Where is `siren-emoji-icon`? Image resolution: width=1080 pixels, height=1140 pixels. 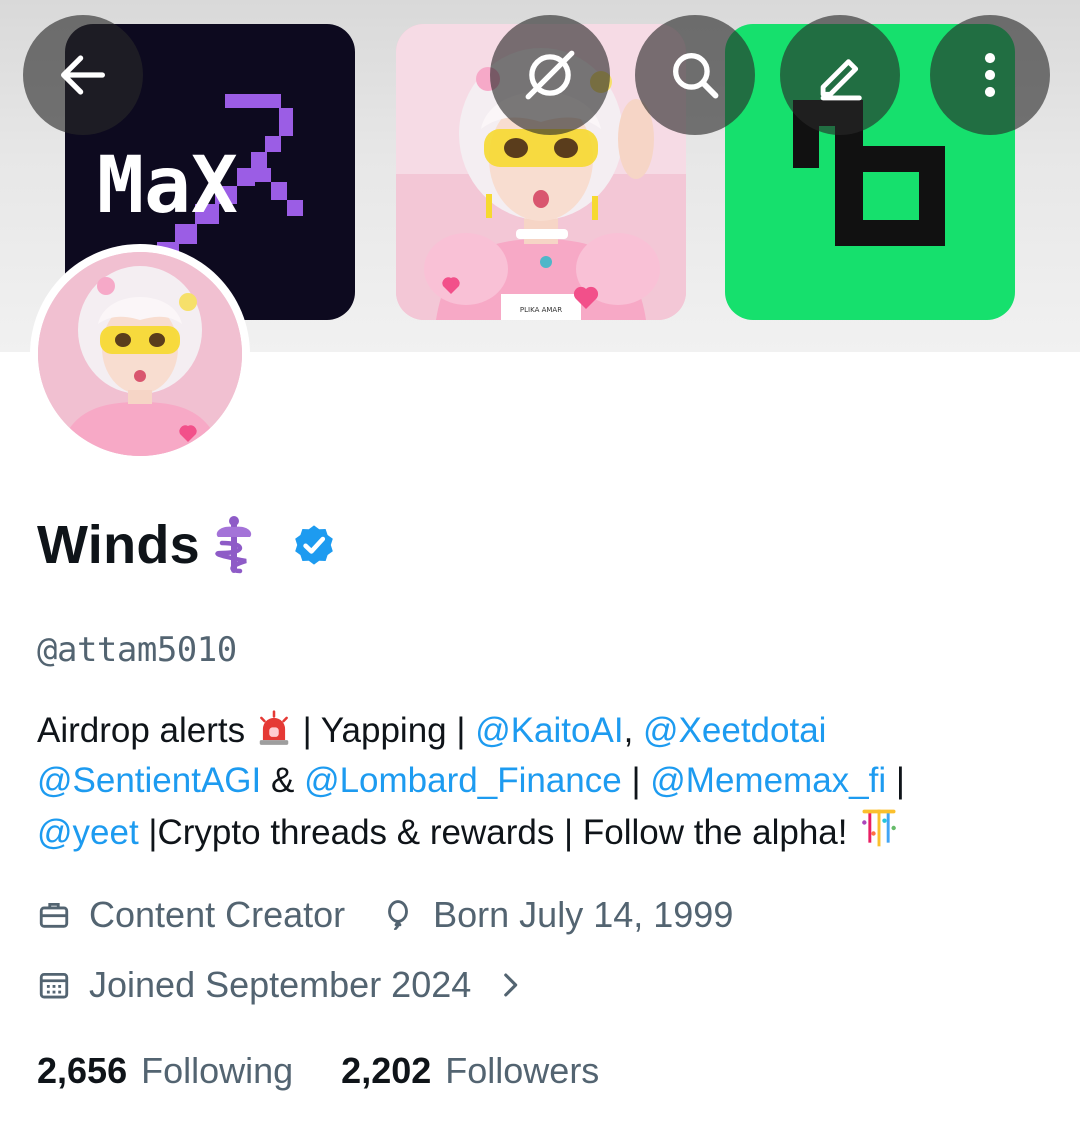
siren-emoji-icon is located at coordinates (274, 727).